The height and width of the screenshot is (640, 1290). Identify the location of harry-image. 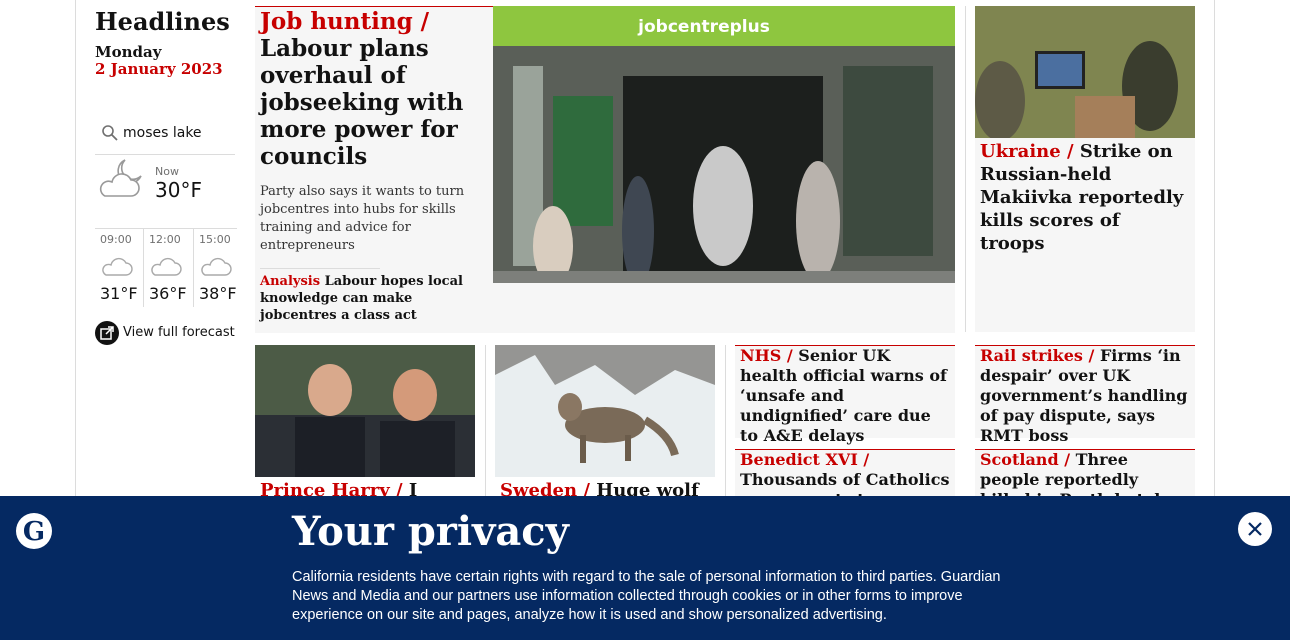
(365, 411).